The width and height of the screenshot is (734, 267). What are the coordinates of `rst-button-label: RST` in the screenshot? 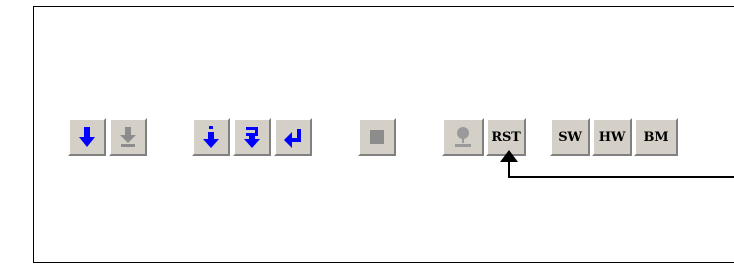 It's located at (506, 137).